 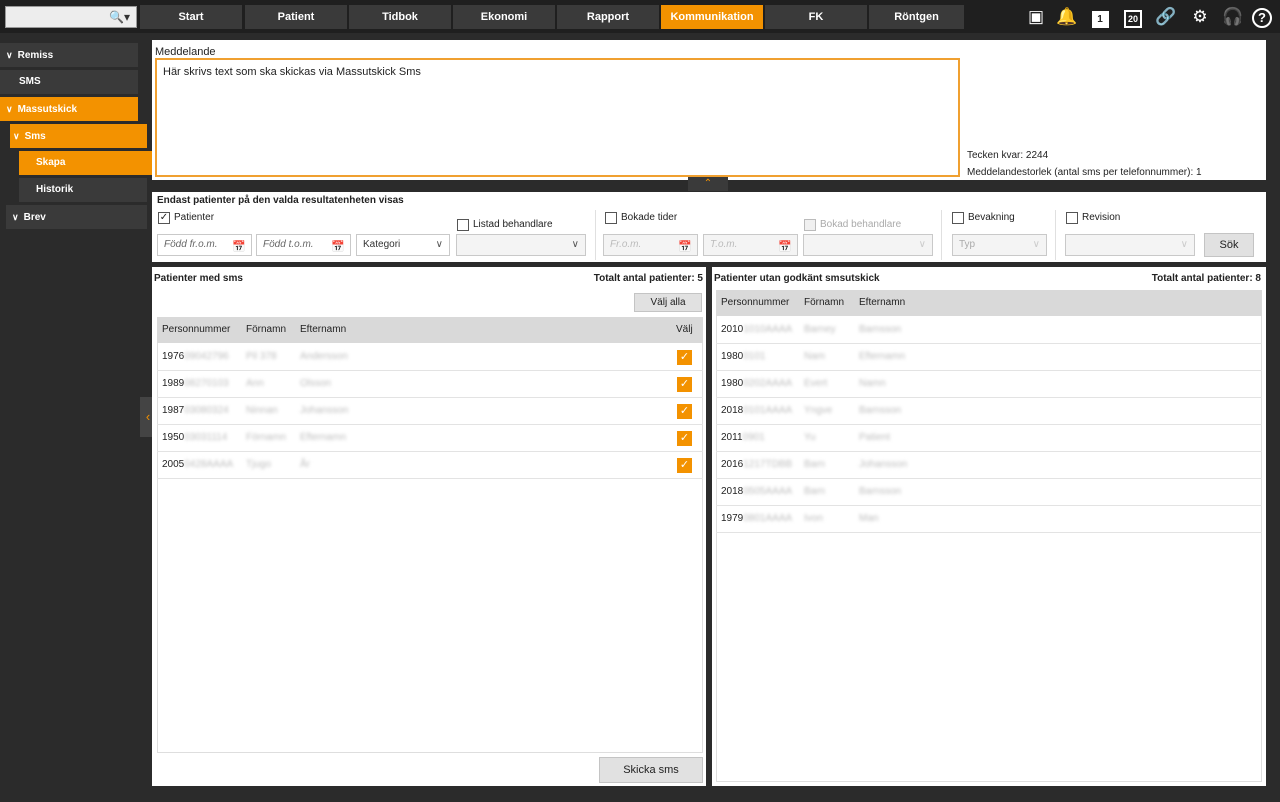 What do you see at coordinates (989, 492) in the screenshot?
I see `table-row: 20180505AAAA Barn Barnsson` at bounding box center [989, 492].